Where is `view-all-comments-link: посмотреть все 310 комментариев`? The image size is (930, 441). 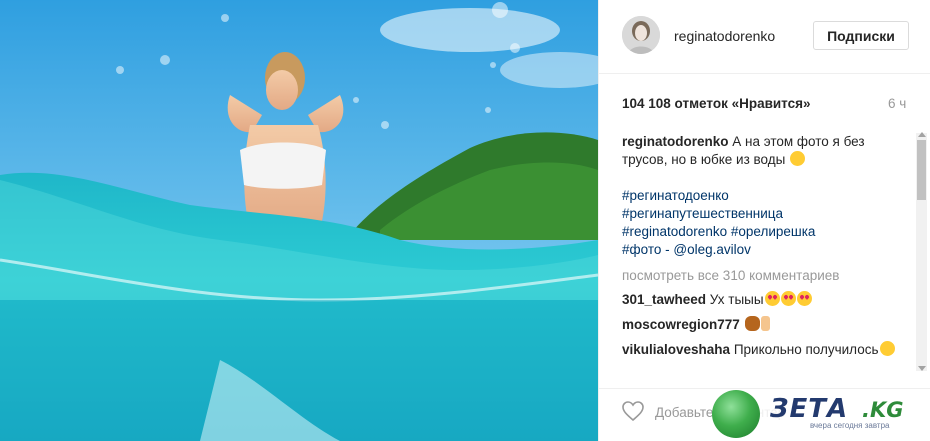
view-all-comments-link: посмотреть все 310 комментариев is located at coordinates (762, 276).